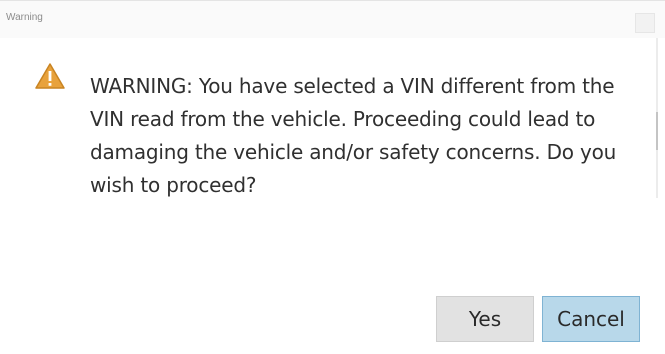 The image size is (665, 354). What do you see at coordinates (645, 23) in the screenshot?
I see `close-button` at bounding box center [645, 23].